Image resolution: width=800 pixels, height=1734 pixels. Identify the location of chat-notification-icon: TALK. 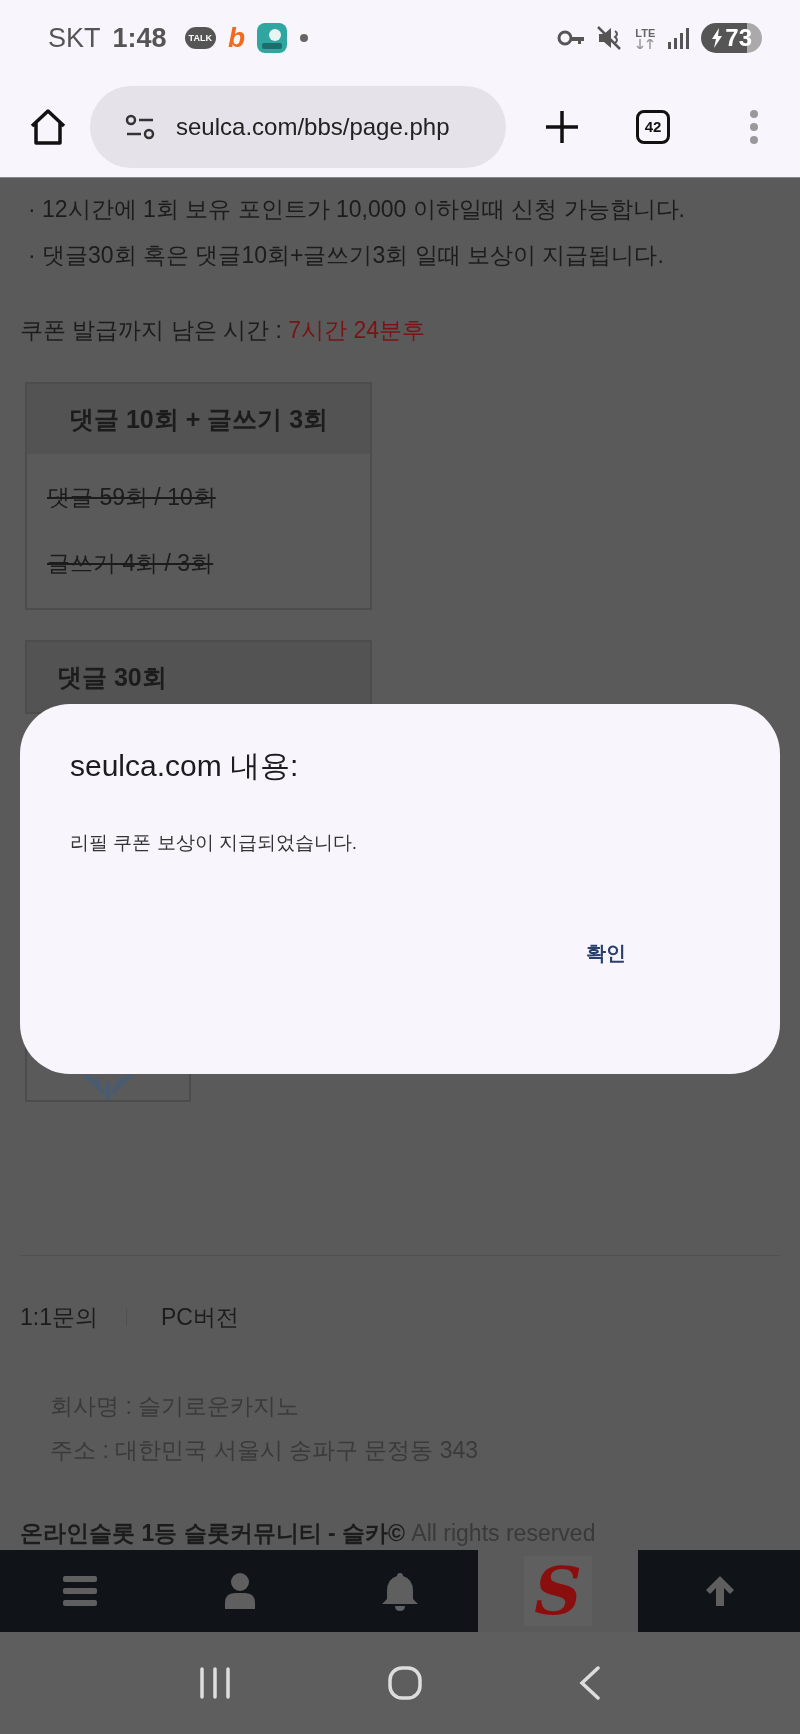
(200, 38).